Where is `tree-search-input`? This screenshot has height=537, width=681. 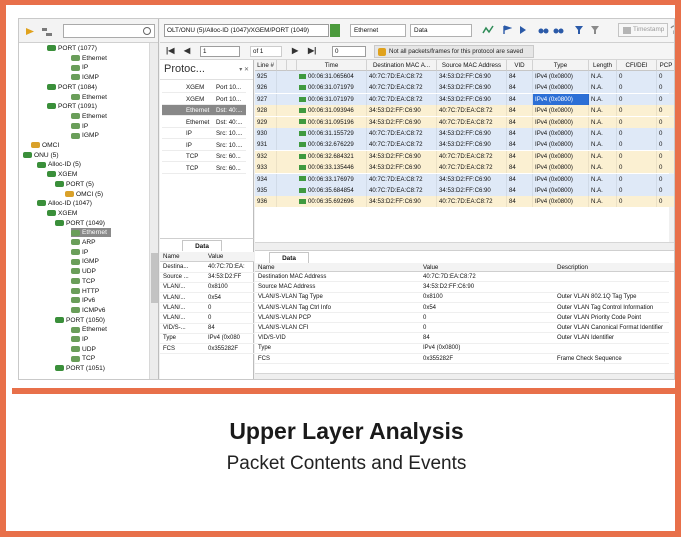 tree-search-input is located at coordinates (109, 31).